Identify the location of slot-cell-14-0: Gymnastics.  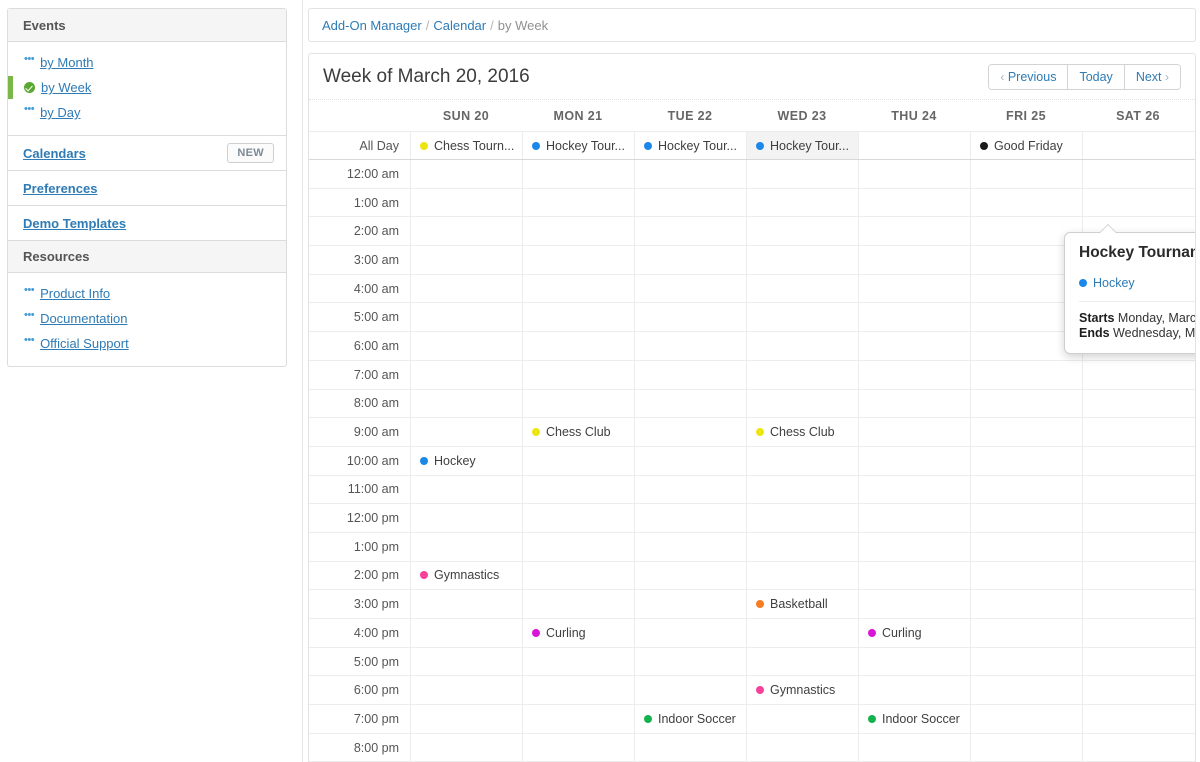
(466, 575).